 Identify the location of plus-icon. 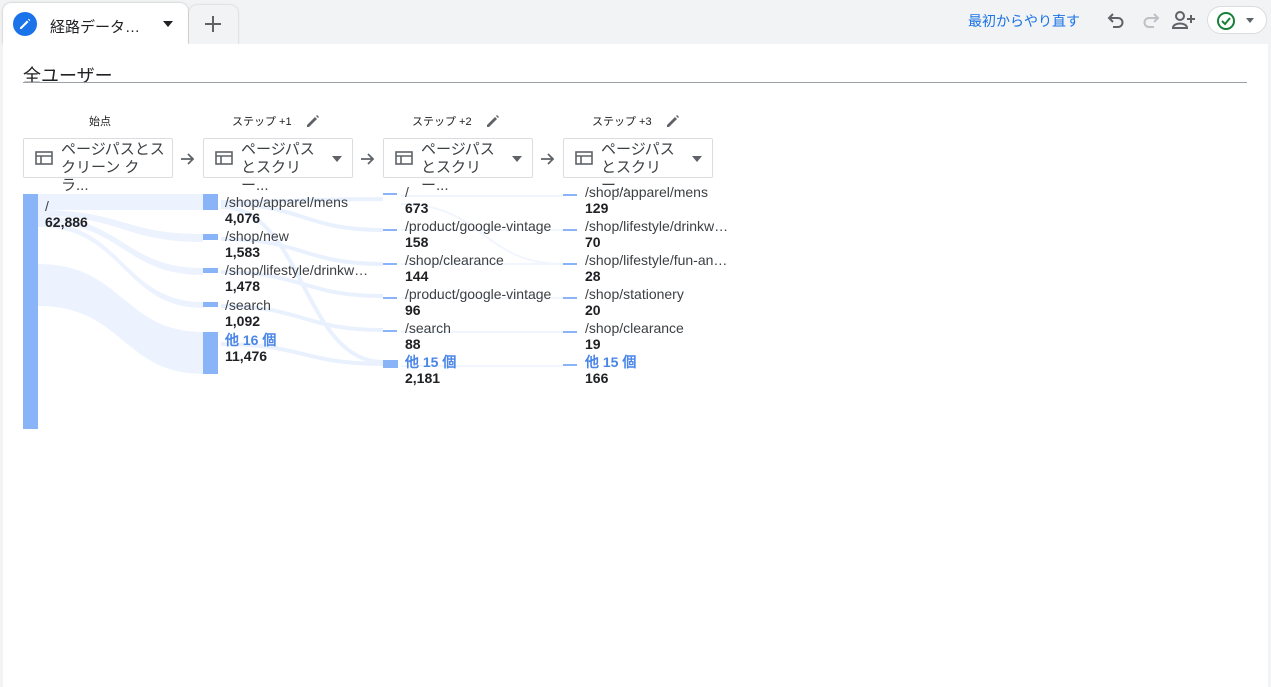
(213, 24).